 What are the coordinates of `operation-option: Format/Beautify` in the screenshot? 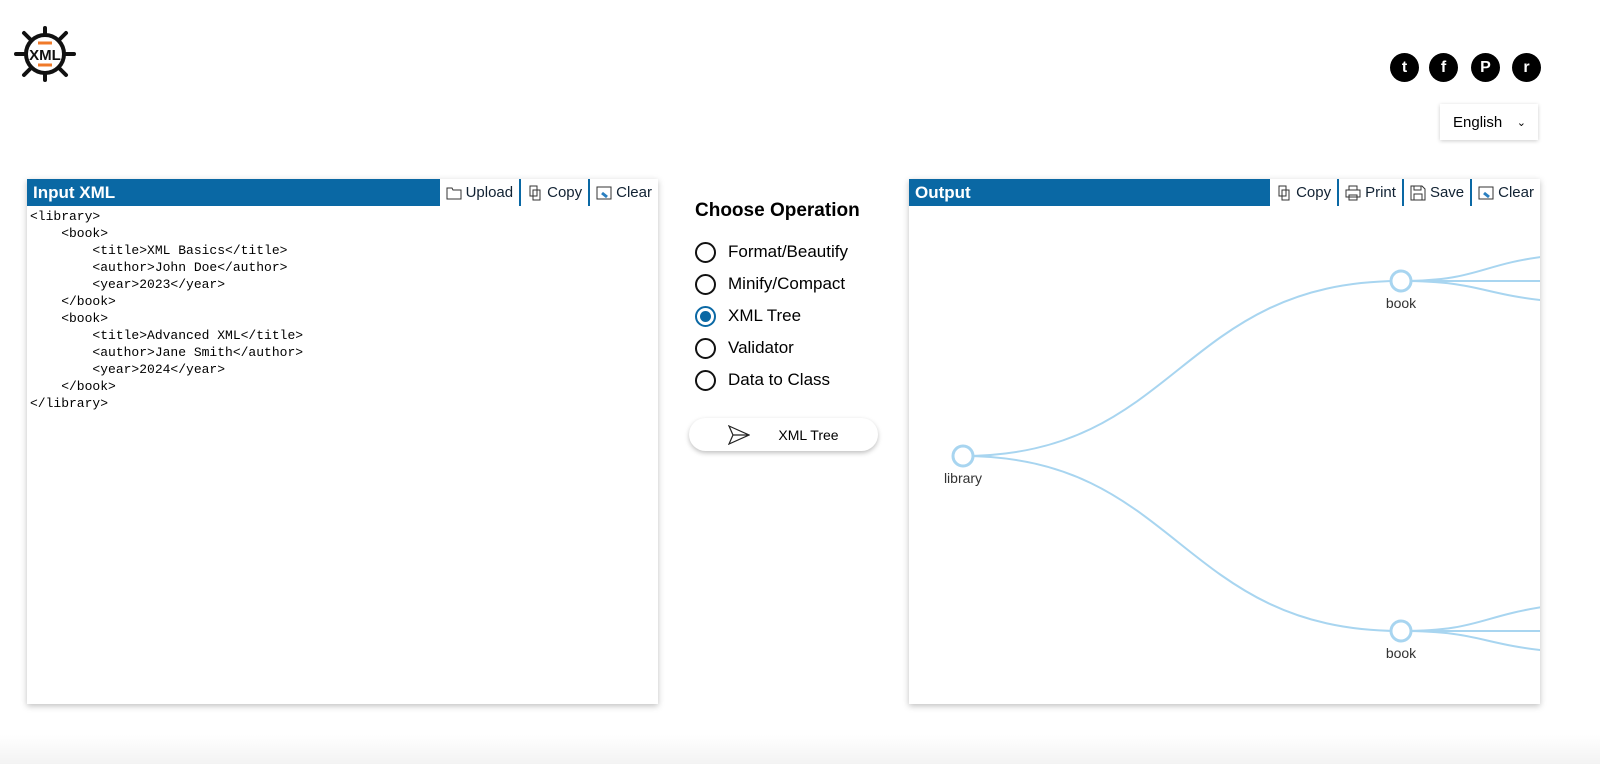 It's located at (777, 252).